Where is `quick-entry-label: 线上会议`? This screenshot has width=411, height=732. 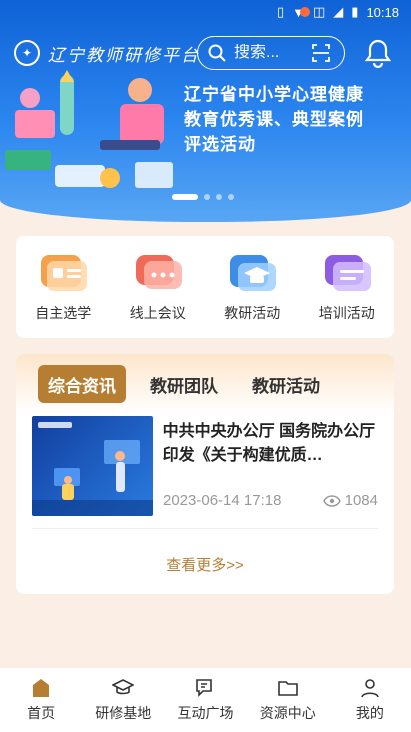 quick-entry-label: 线上会议 is located at coordinates (157, 313).